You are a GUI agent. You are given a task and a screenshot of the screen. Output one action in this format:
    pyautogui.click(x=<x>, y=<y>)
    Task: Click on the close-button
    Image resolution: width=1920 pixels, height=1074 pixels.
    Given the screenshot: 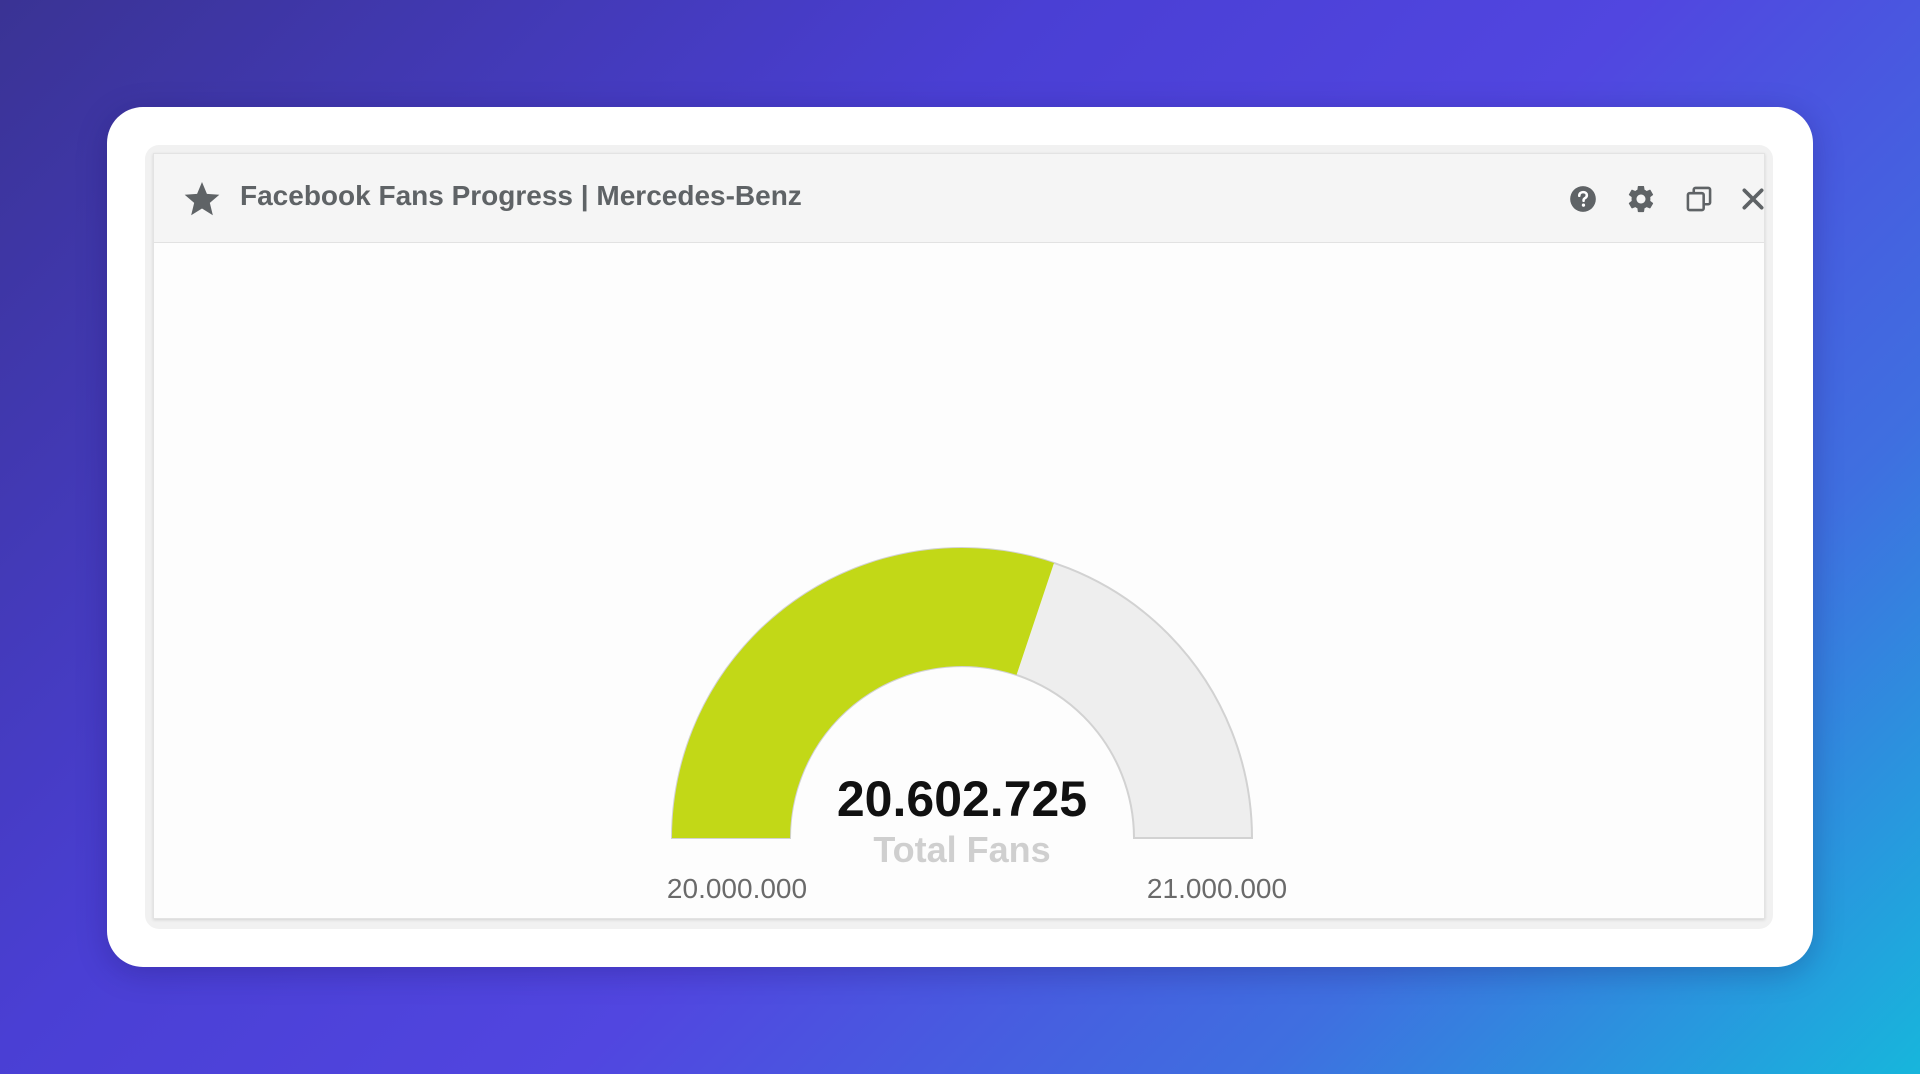 What is the action you would take?
    pyautogui.click(x=1753, y=199)
    